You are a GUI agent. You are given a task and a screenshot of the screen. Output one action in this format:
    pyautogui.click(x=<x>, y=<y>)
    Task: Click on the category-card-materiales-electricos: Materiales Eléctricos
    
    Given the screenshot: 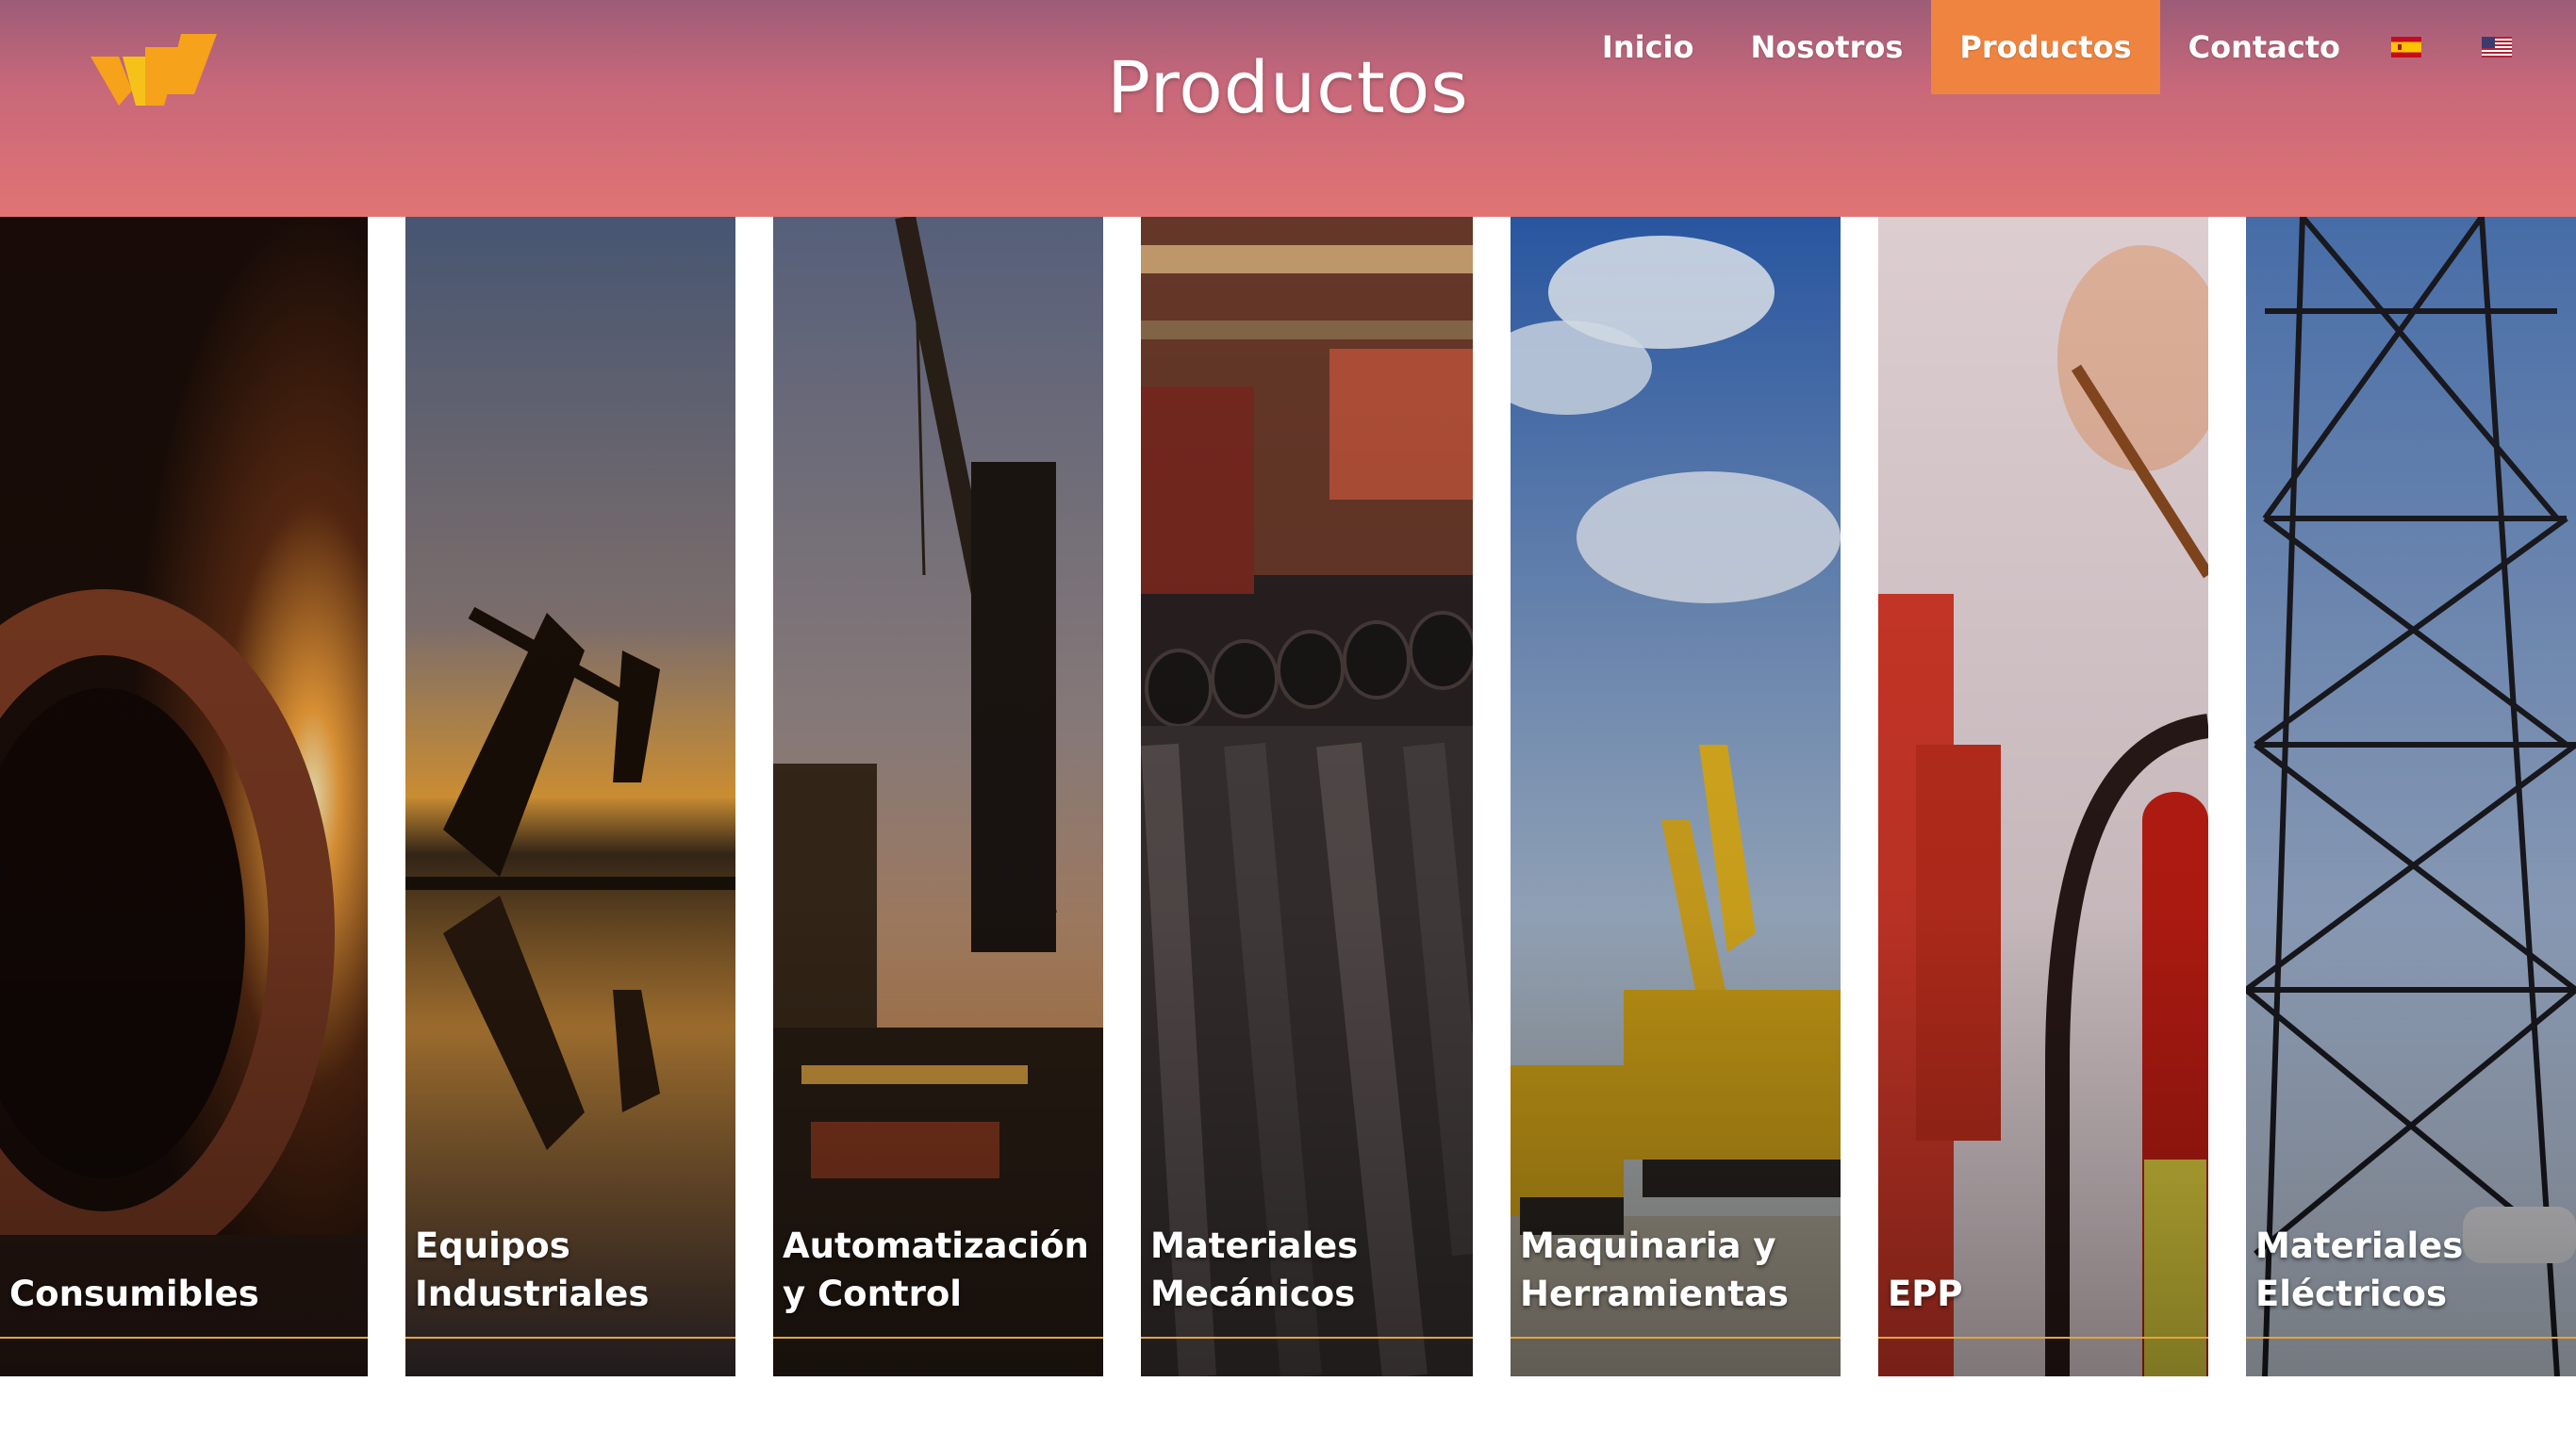 What is the action you would take?
    pyautogui.click(x=2411, y=796)
    